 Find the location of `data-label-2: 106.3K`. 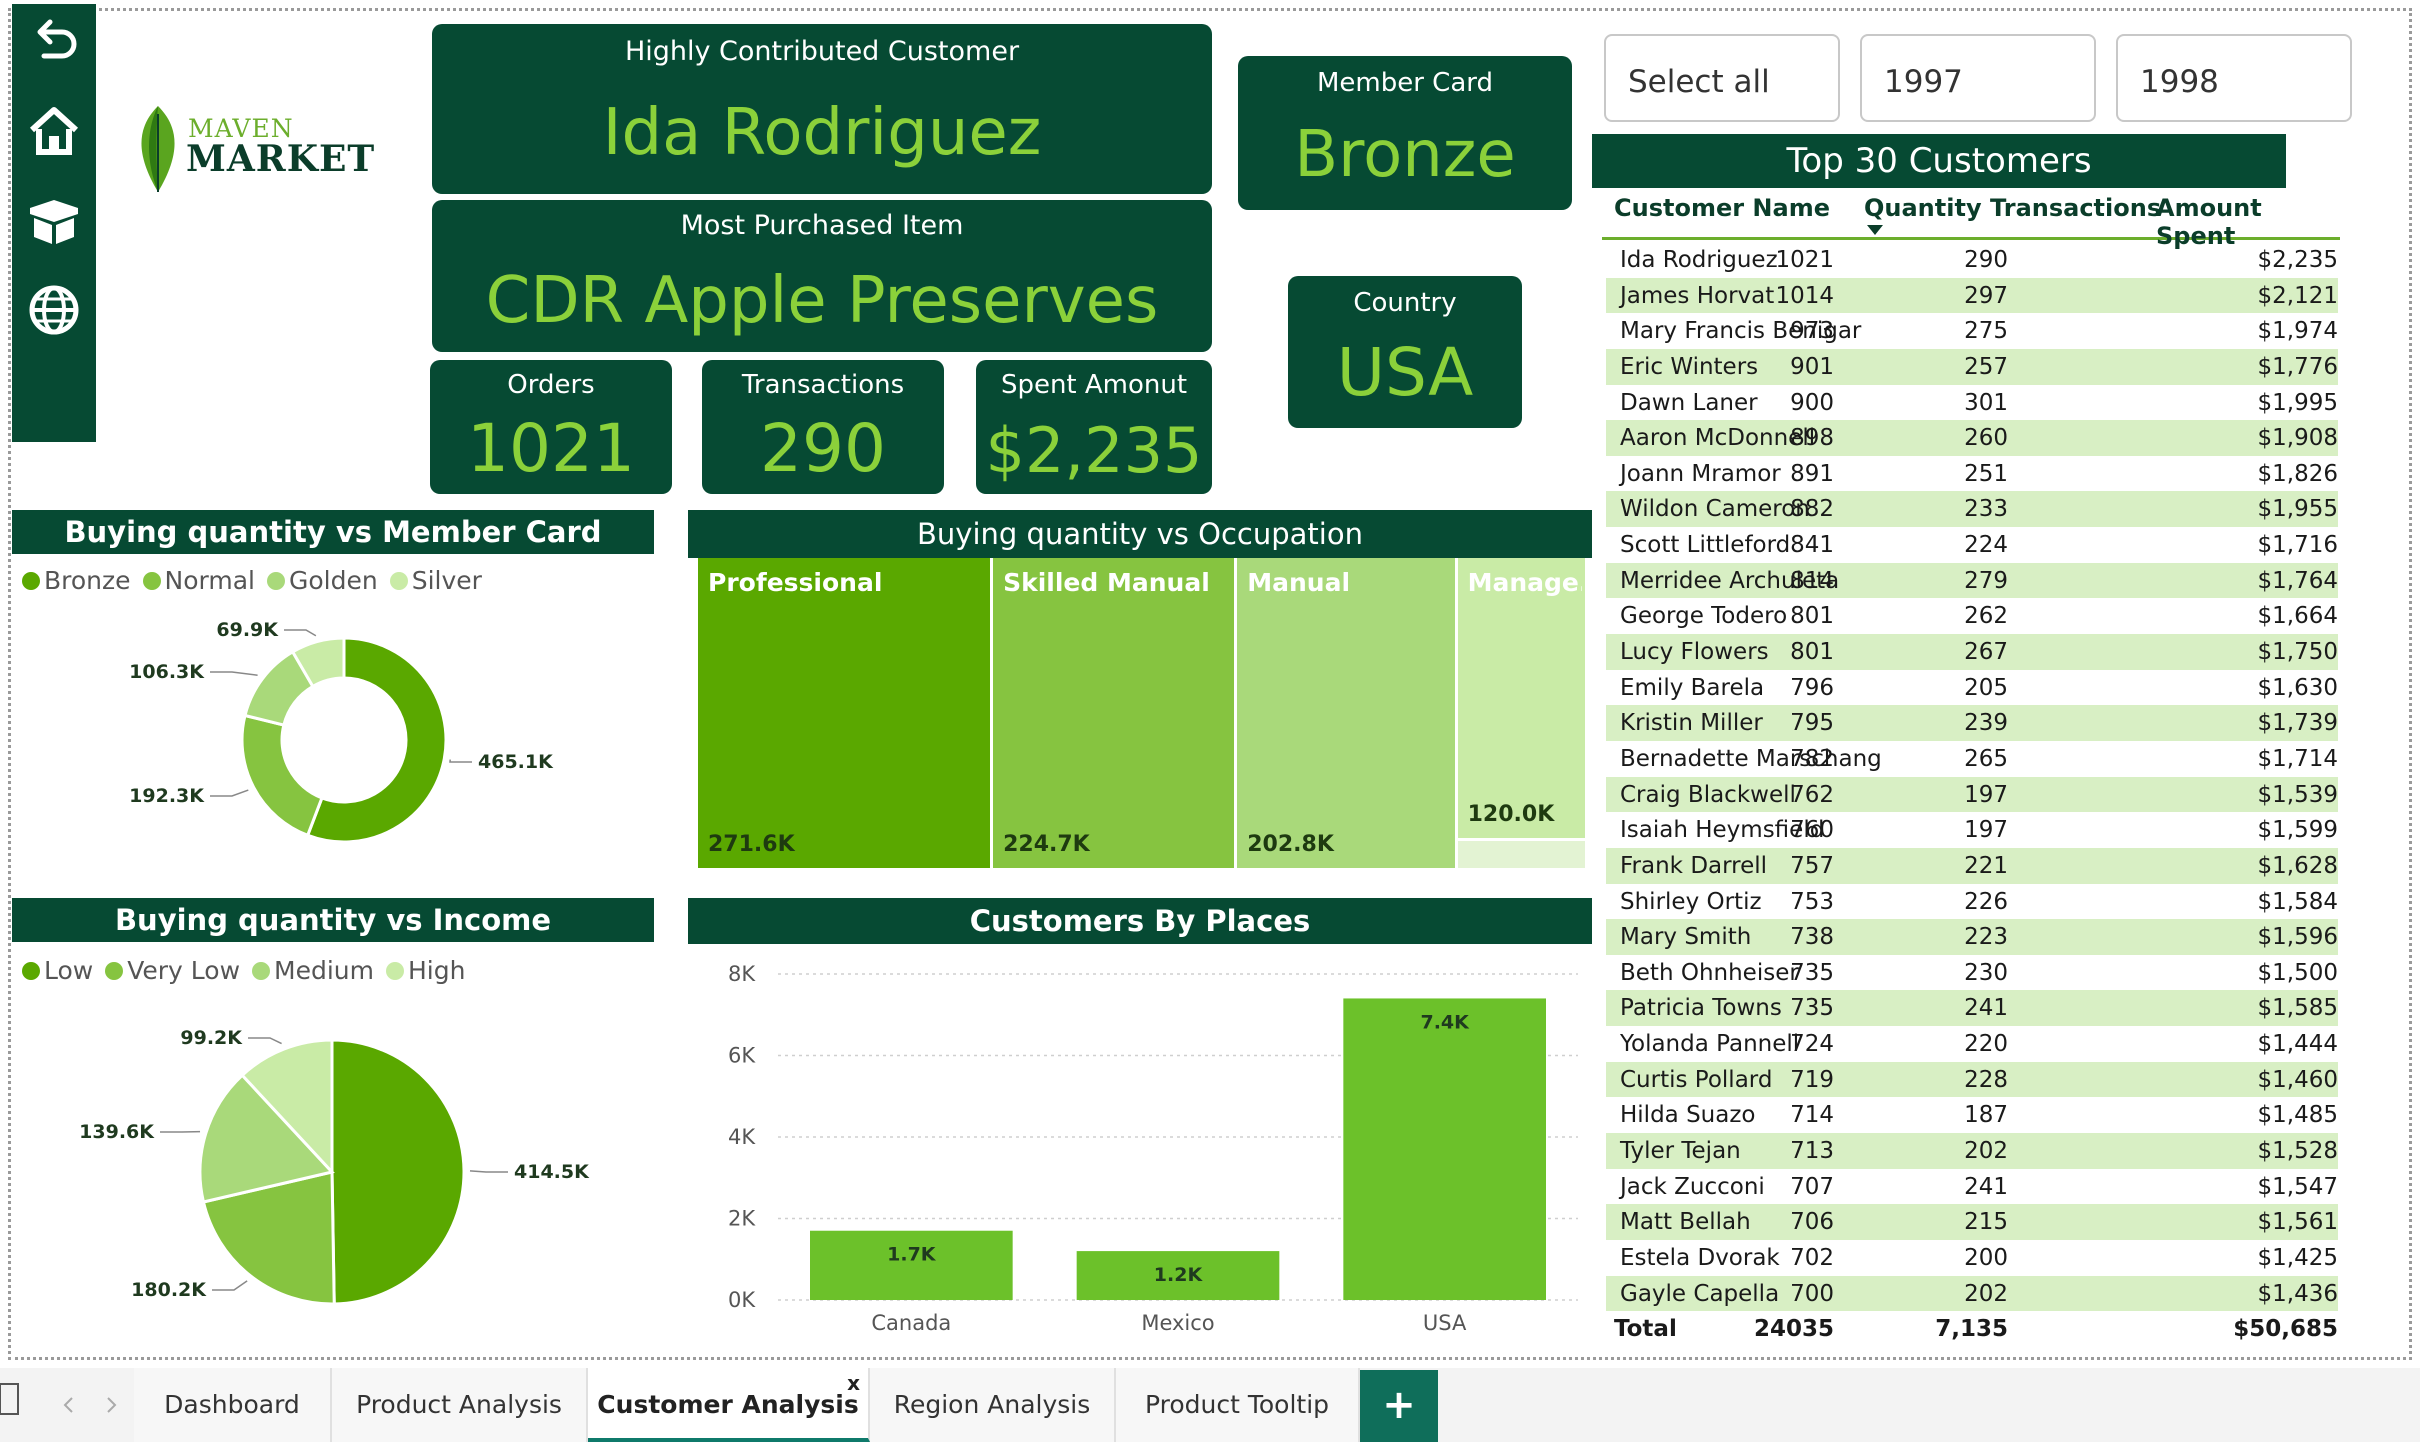

data-label-2: 106.3K is located at coordinates (167, 672).